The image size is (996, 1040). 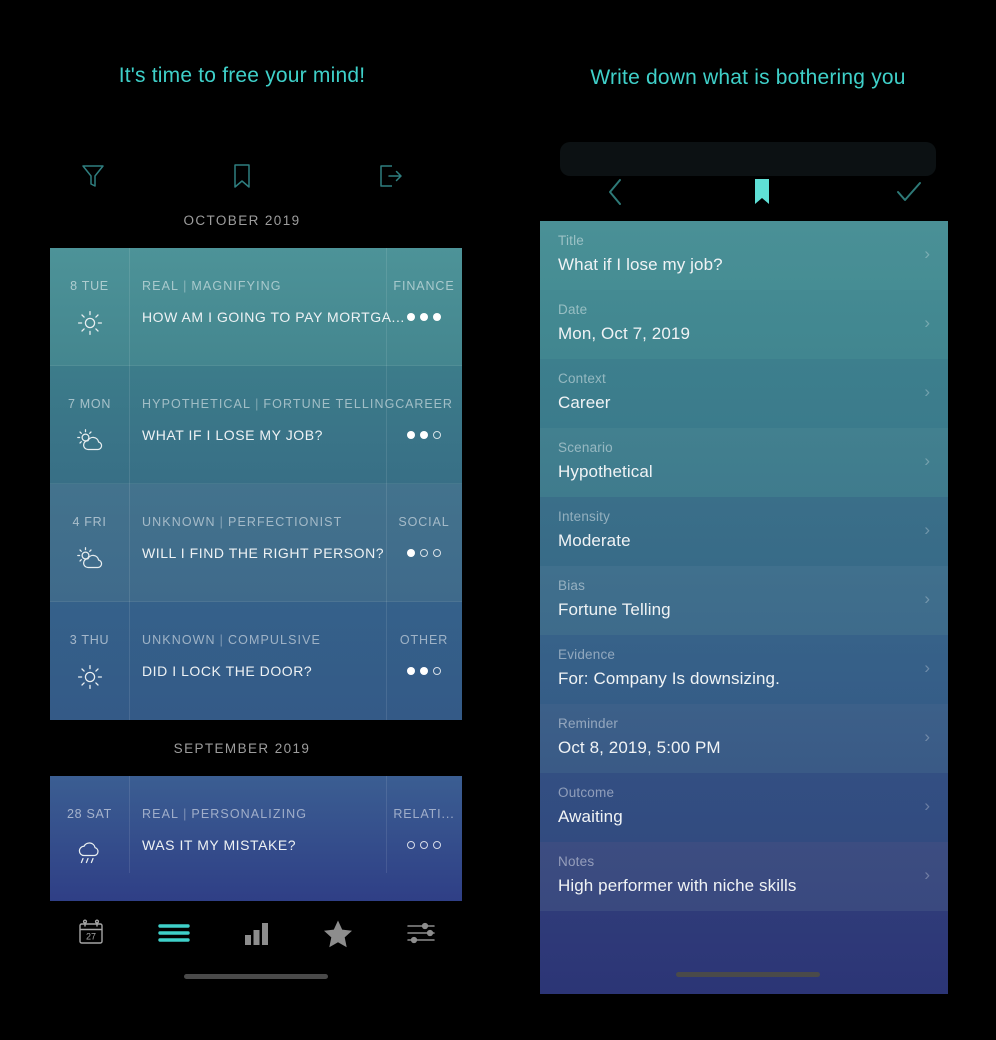 I want to click on entry-category: CAREER, so click(x=424, y=404).